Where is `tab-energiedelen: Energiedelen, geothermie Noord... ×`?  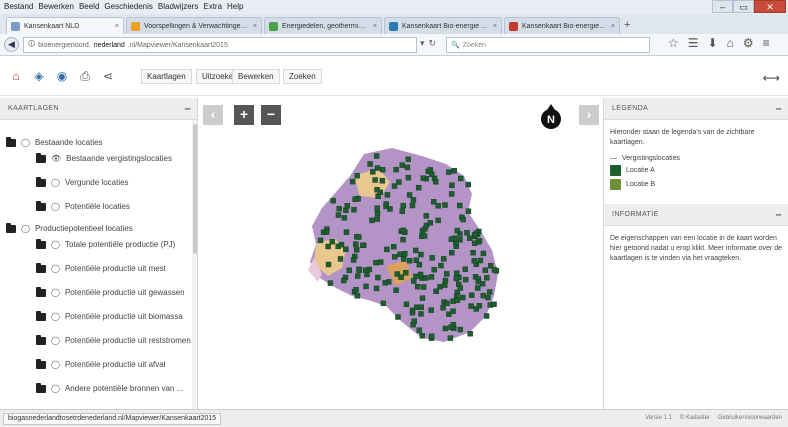
tab-energiedelen: Energiedelen, geothermie Noord... × is located at coordinates (323, 25).